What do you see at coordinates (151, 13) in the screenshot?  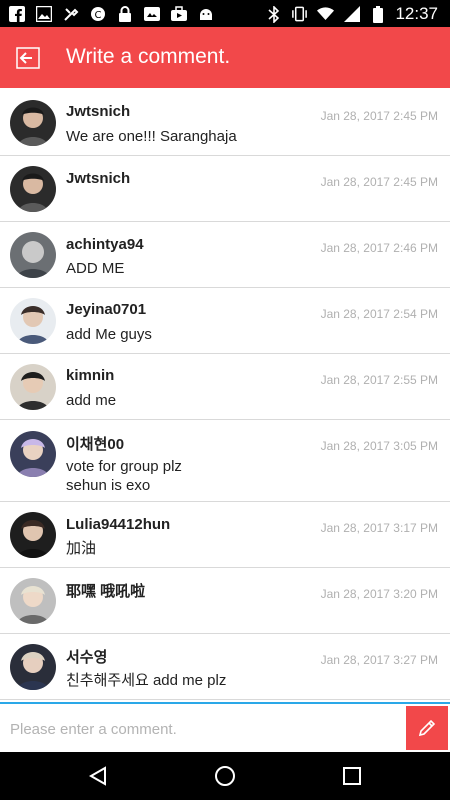 I see `news-icon` at bounding box center [151, 13].